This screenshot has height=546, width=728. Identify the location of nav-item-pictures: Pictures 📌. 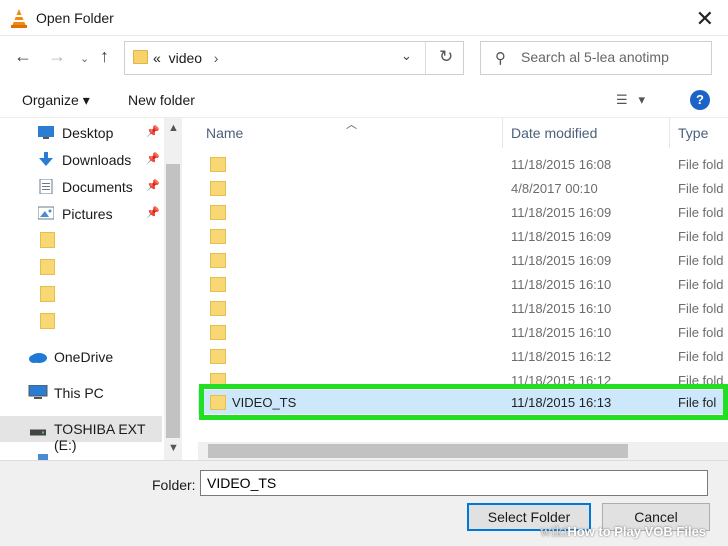
(81, 214).